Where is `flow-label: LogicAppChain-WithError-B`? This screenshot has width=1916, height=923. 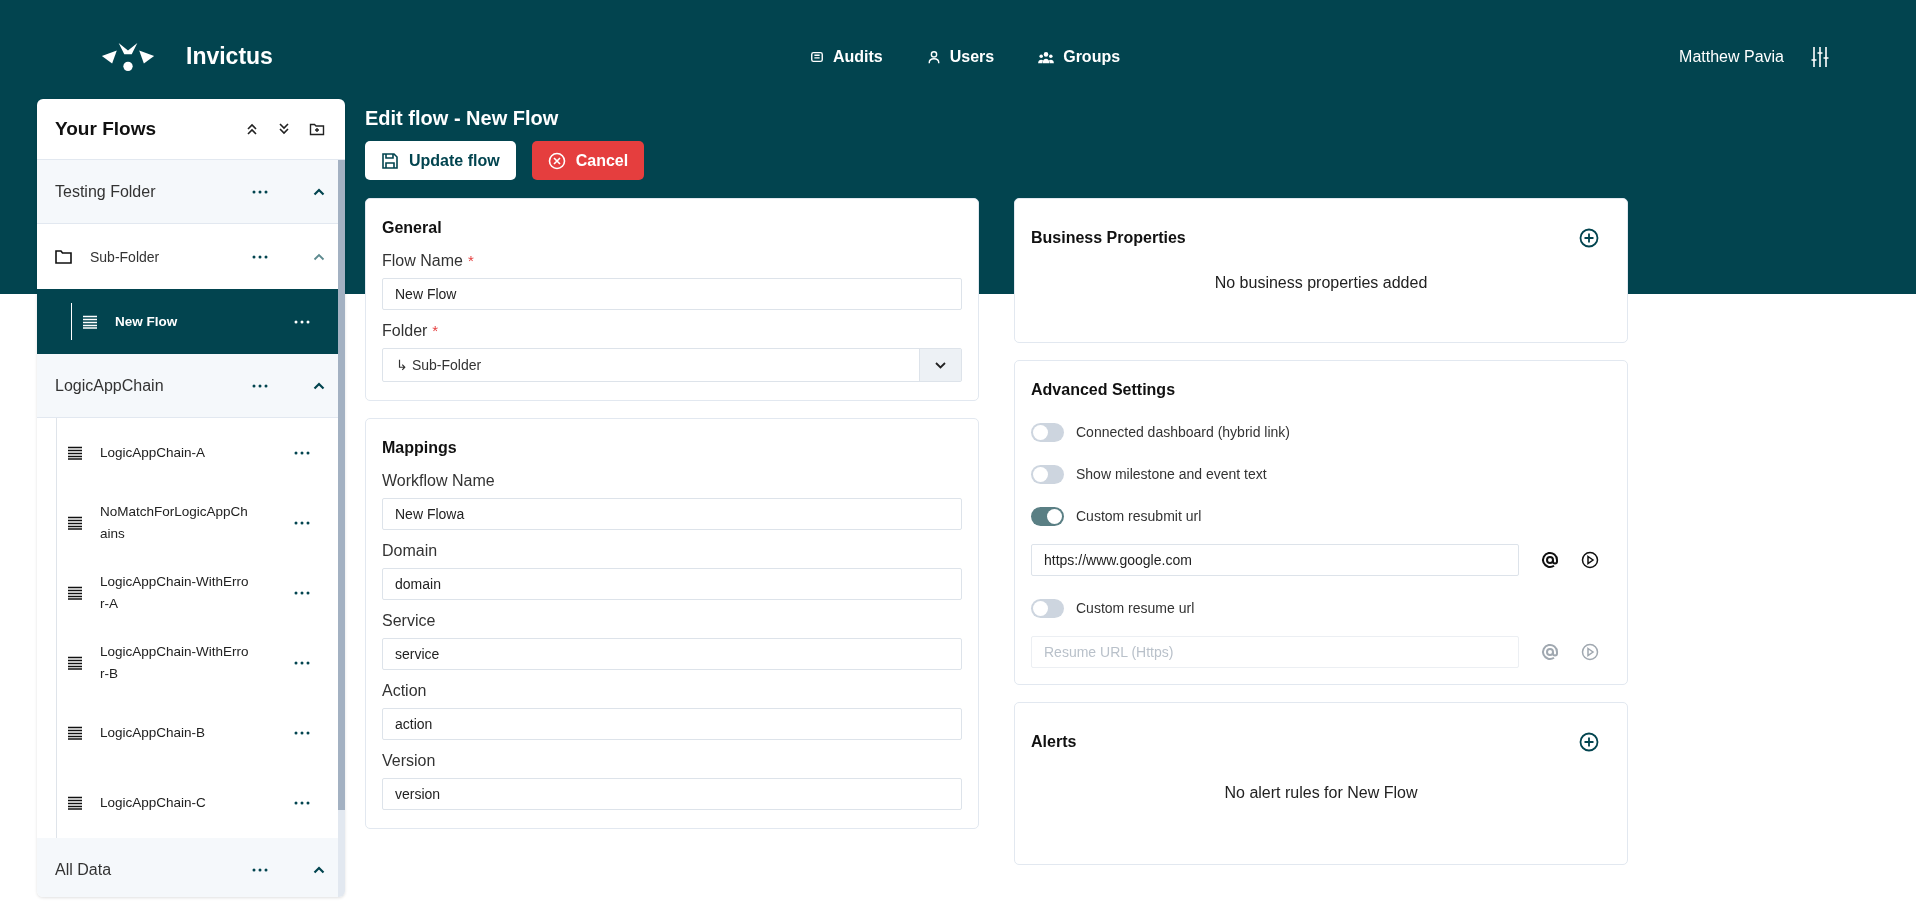
flow-label: LogicAppChain-WithError-B is located at coordinates (175, 663).